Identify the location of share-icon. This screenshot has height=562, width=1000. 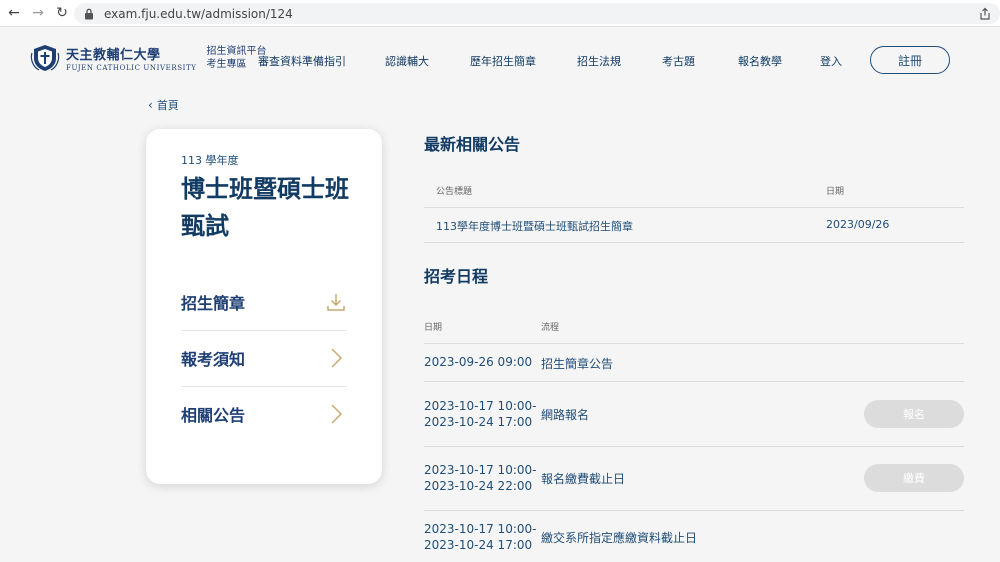
(985, 13).